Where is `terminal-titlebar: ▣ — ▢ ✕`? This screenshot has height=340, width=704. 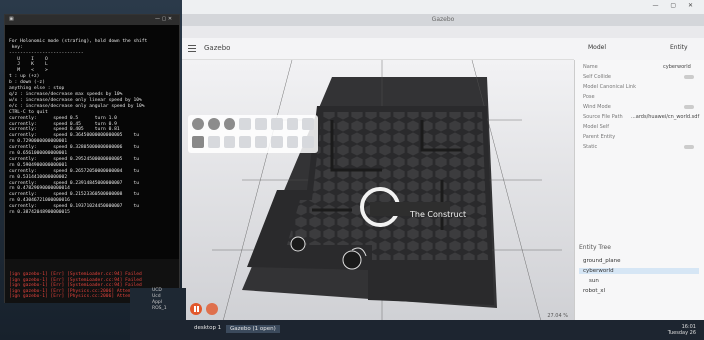
terminal-titlebar: ▣ — ▢ ✕ is located at coordinates (92, 20).